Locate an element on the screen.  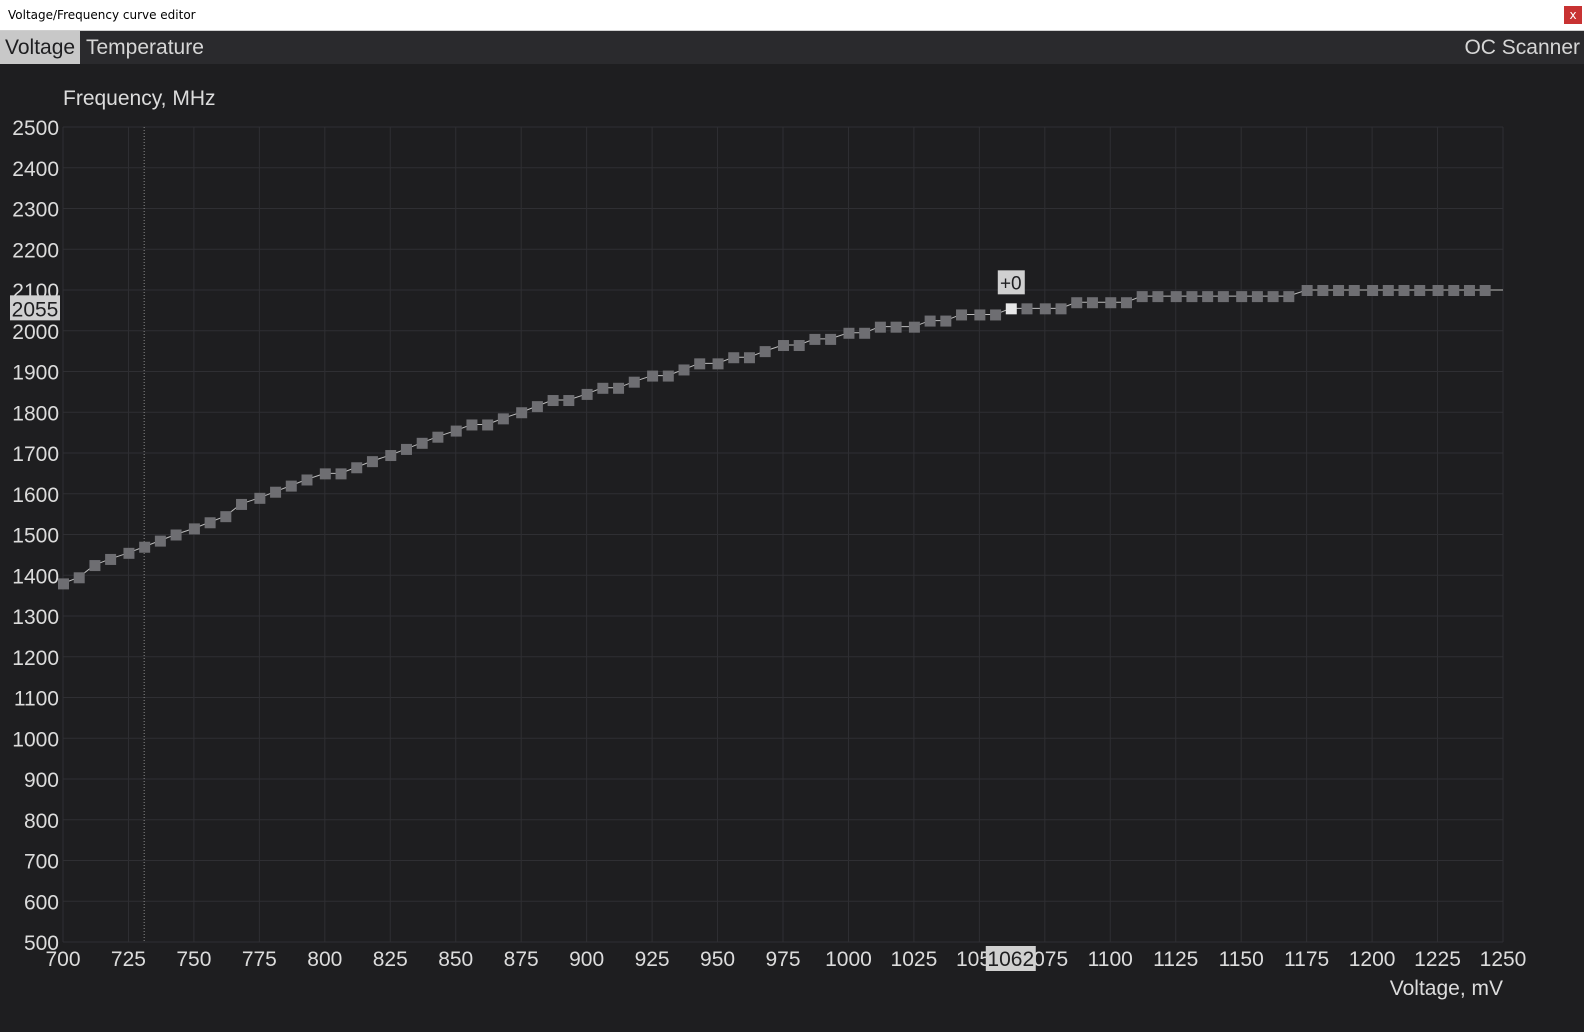
y-tick-label: 1500 is located at coordinates (35, 536).